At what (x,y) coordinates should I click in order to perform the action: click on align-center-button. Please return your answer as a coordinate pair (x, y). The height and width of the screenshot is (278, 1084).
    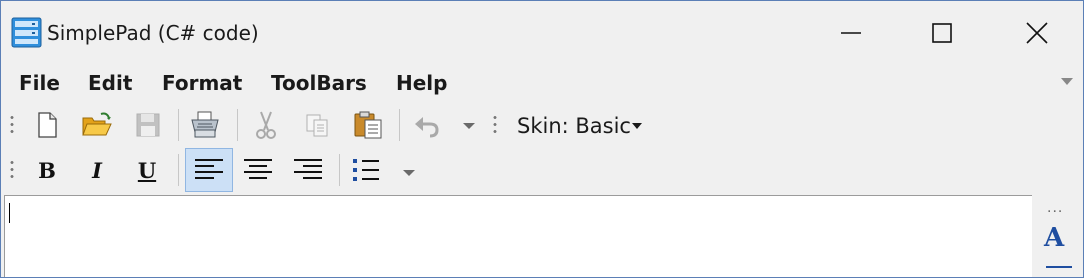
    Looking at the image, I should click on (258, 170).